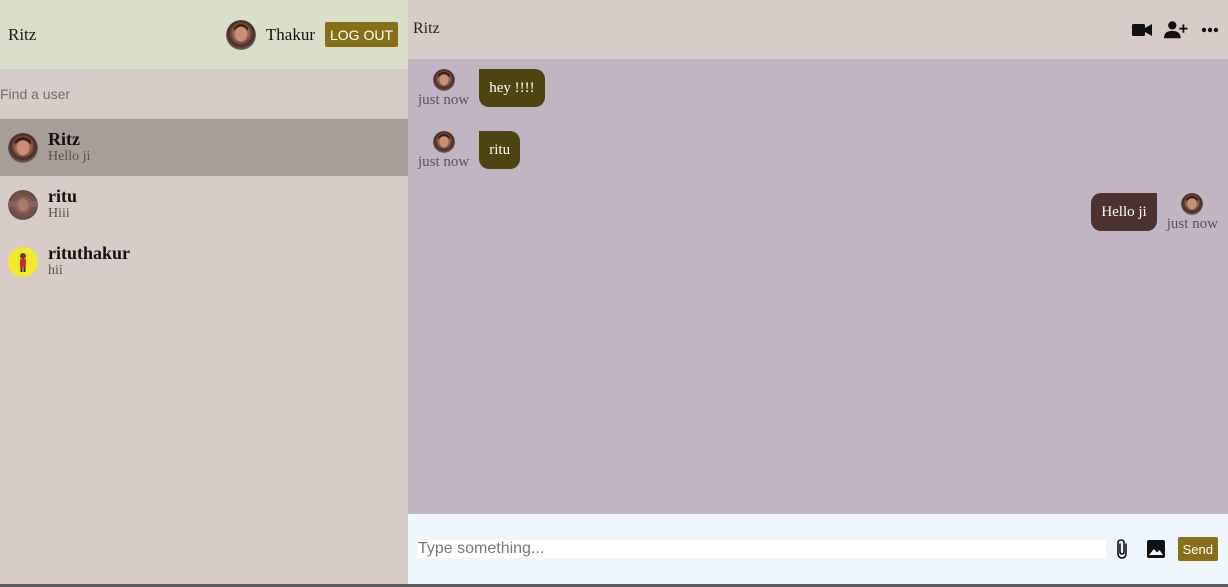 This screenshot has height=587, width=1228. I want to click on chat-name: ritu, so click(62, 196).